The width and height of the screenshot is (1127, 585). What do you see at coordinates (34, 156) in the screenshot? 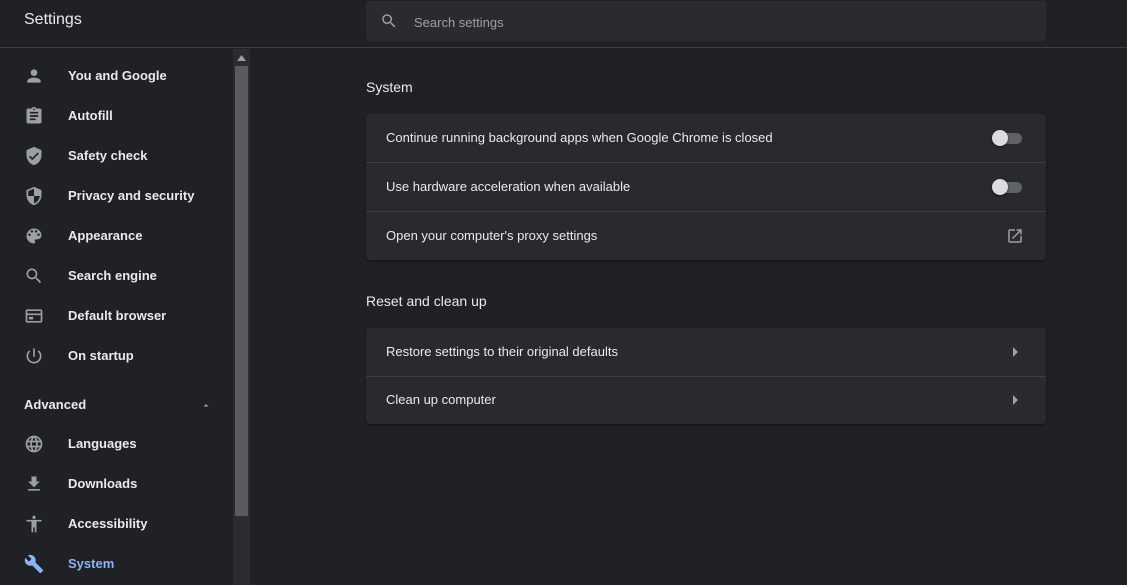
I see `shield-check-icon` at bounding box center [34, 156].